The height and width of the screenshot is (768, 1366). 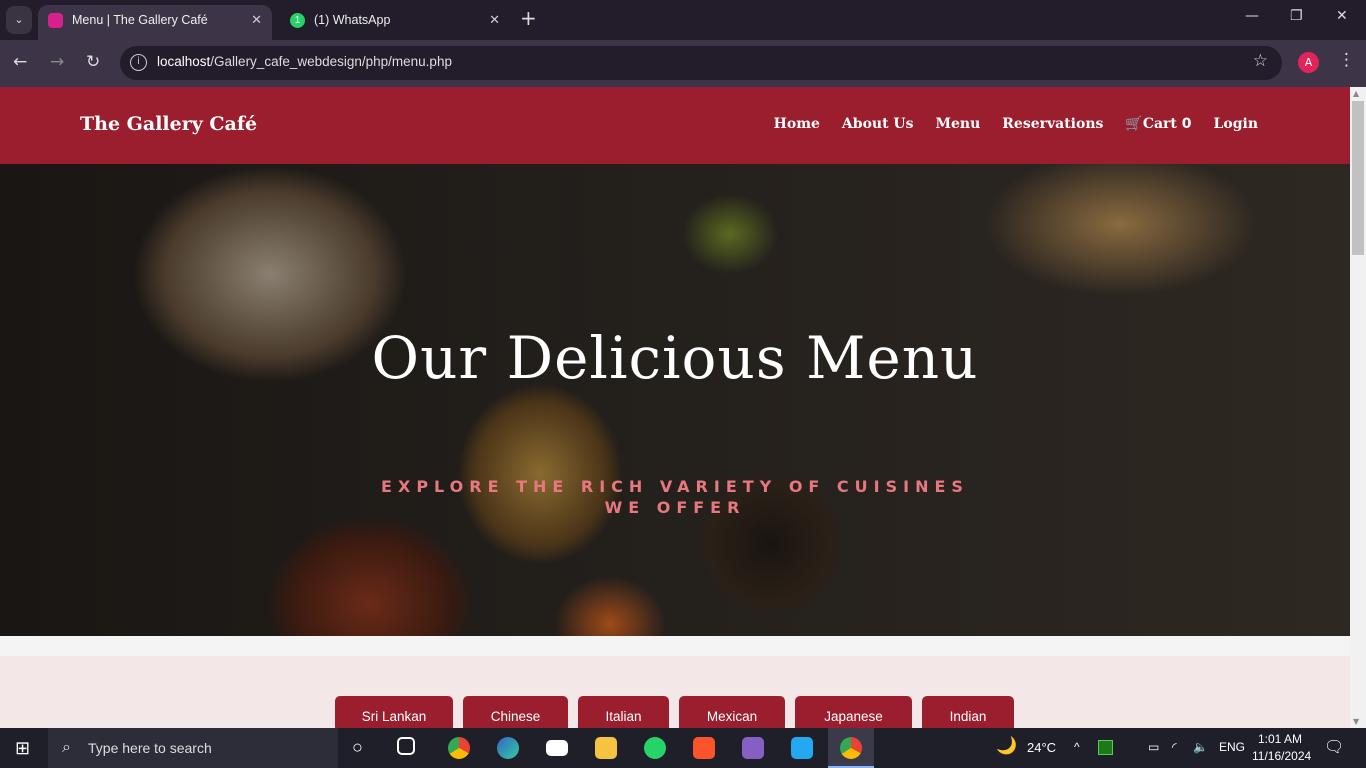 What do you see at coordinates (606, 748) in the screenshot?
I see `file-explorer-icon` at bounding box center [606, 748].